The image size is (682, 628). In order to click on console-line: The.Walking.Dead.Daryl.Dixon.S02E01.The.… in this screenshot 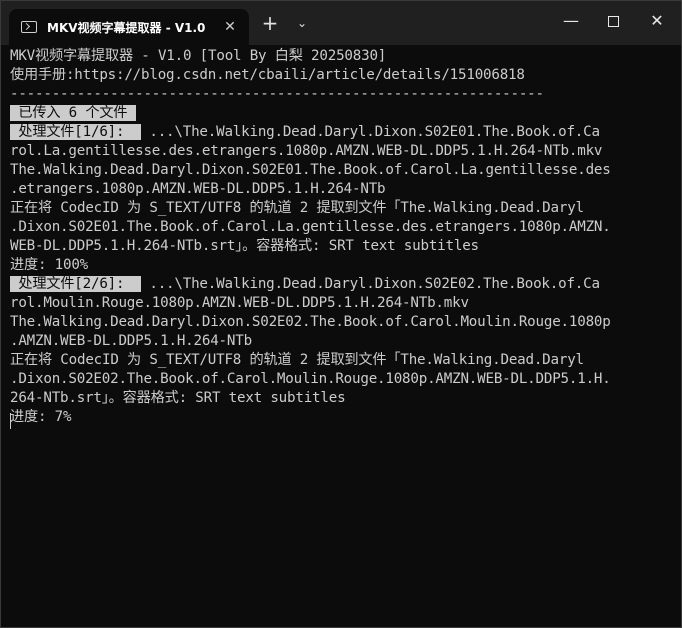, I will do `click(310, 170)`.